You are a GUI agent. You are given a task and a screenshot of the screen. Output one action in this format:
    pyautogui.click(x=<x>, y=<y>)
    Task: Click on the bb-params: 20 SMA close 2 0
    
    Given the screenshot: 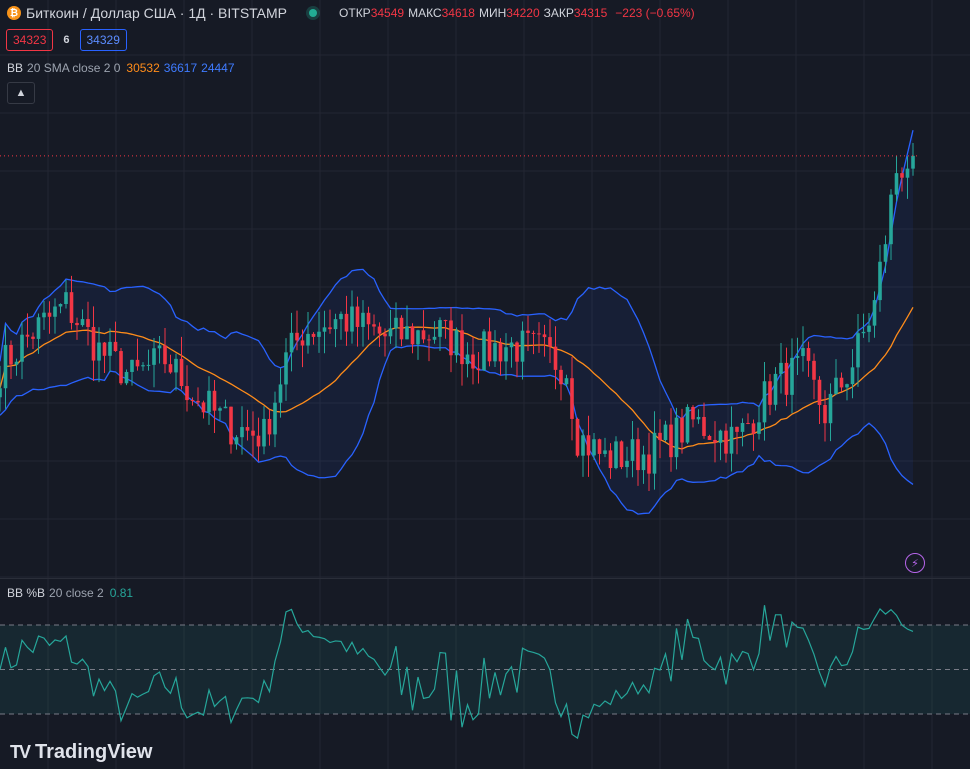 What is the action you would take?
    pyautogui.click(x=74, y=68)
    